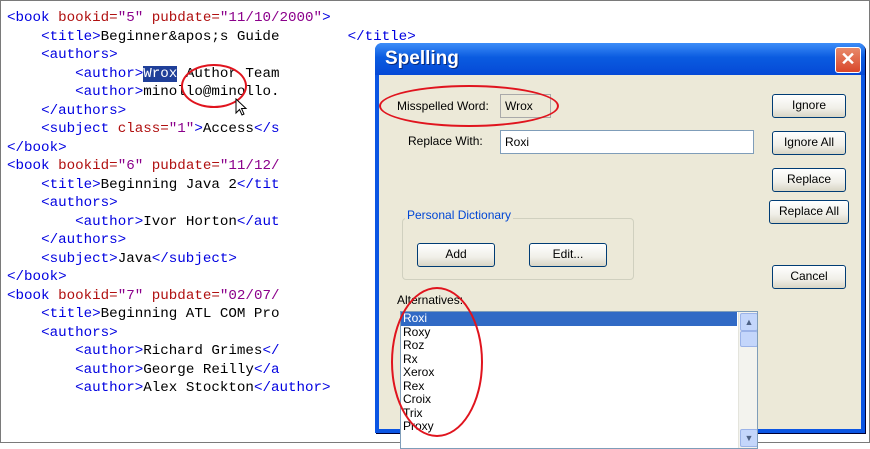 The image size is (870, 449). Describe the element at coordinates (160, 73) in the screenshot. I see `selected-word: Wrox` at that location.